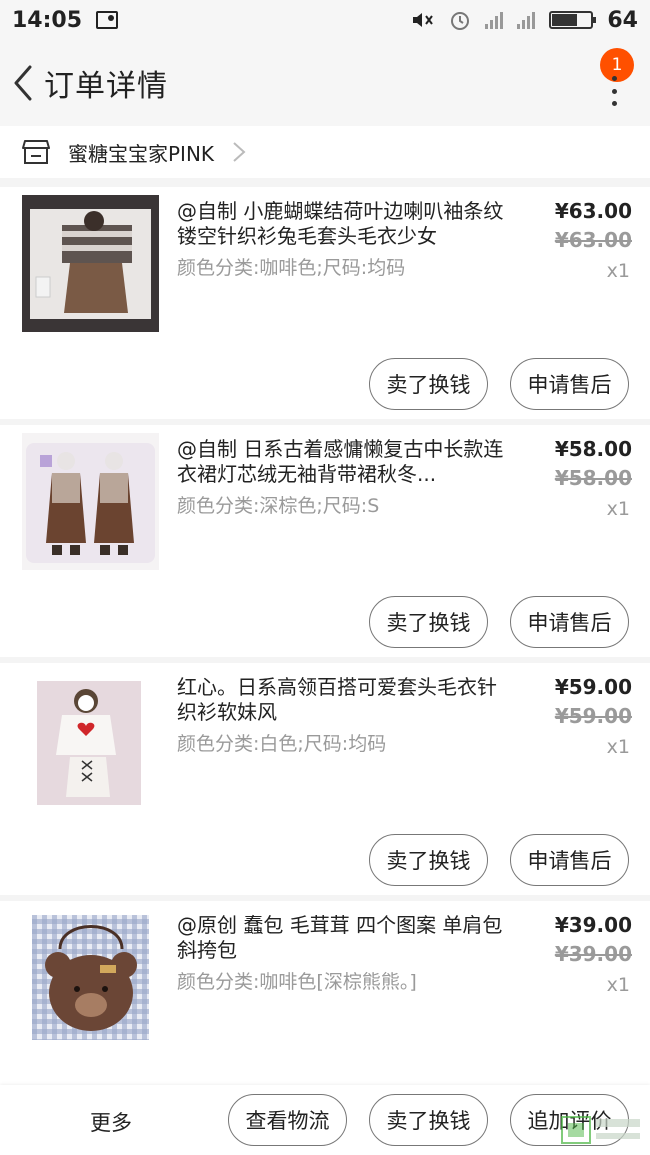 Image resolution: width=650 pixels, height=1155 pixels. What do you see at coordinates (593, 954) in the screenshot?
I see `product-original-price: ¥39.00` at bounding box center [593, 954].